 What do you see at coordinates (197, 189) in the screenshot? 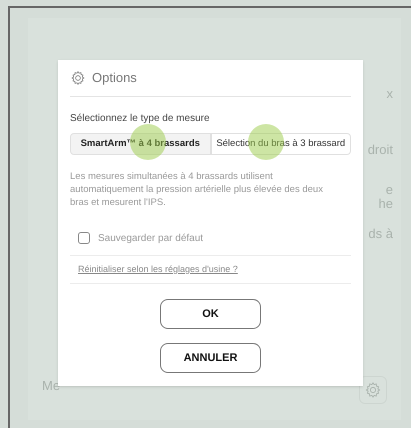
I see `description-text: Les mesures simultanées à 4 brassards utilisent automatiquement la pression artérielle plus élevée des deux bras et mesurent l'IPS.` at bounding box center [197, 189].